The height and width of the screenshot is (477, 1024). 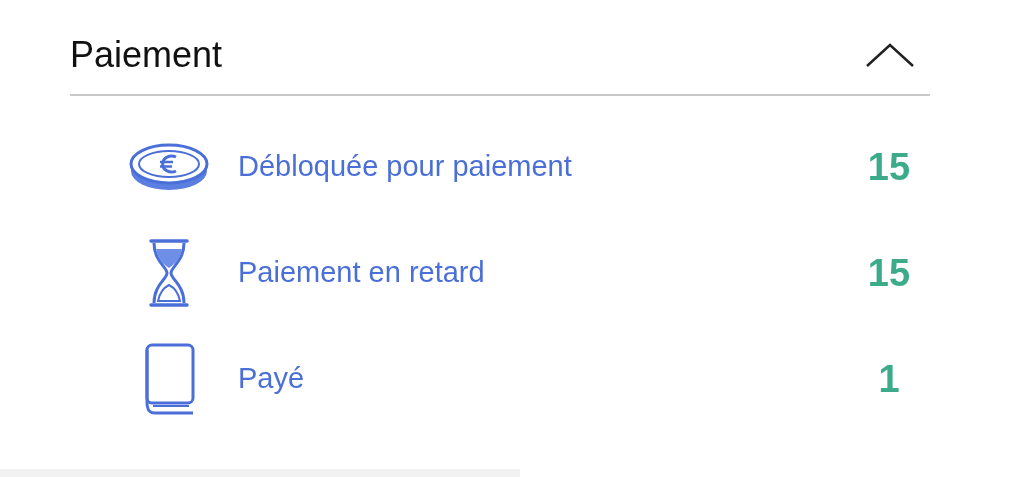 I want to click on status-link: Débloquée pour paiement, so click(x=546, y=167).